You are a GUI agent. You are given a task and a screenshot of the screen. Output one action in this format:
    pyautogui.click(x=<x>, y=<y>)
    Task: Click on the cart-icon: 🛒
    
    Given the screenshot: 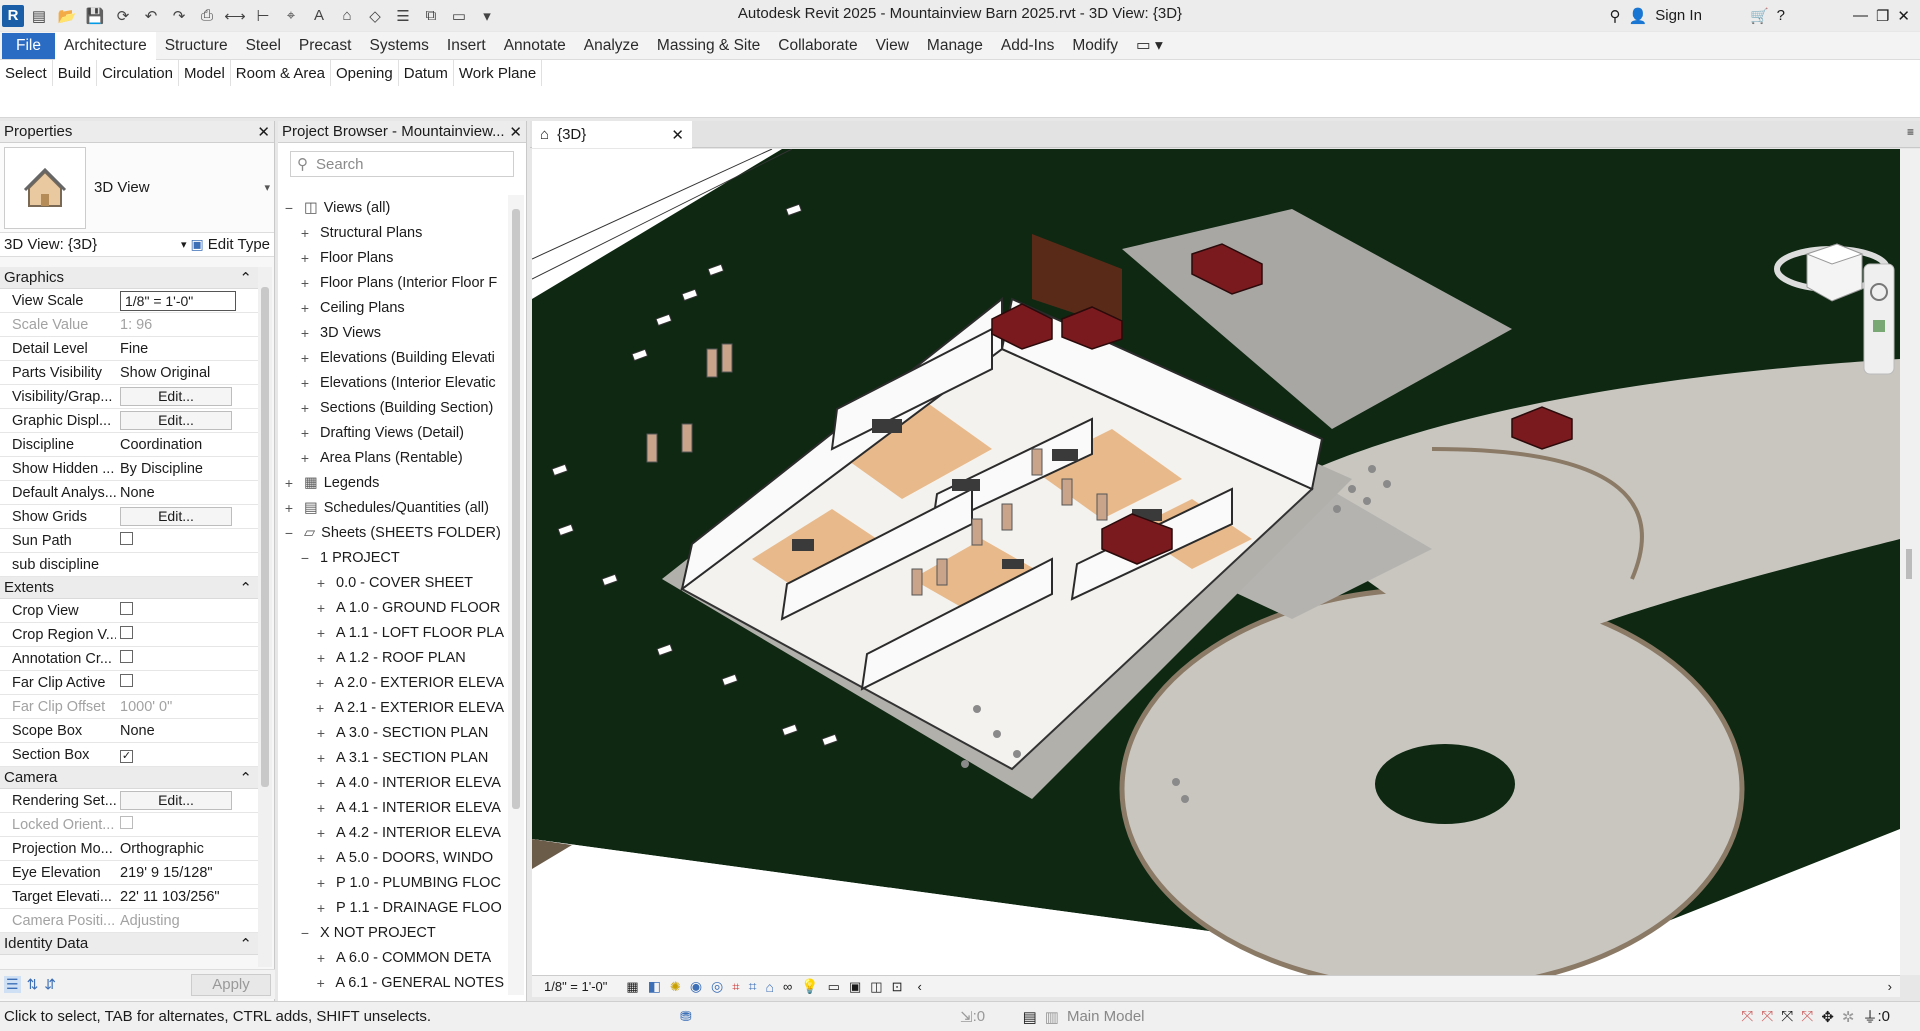 What is the action you would take?
    pyautogui.click(x=1759, y=16)
    